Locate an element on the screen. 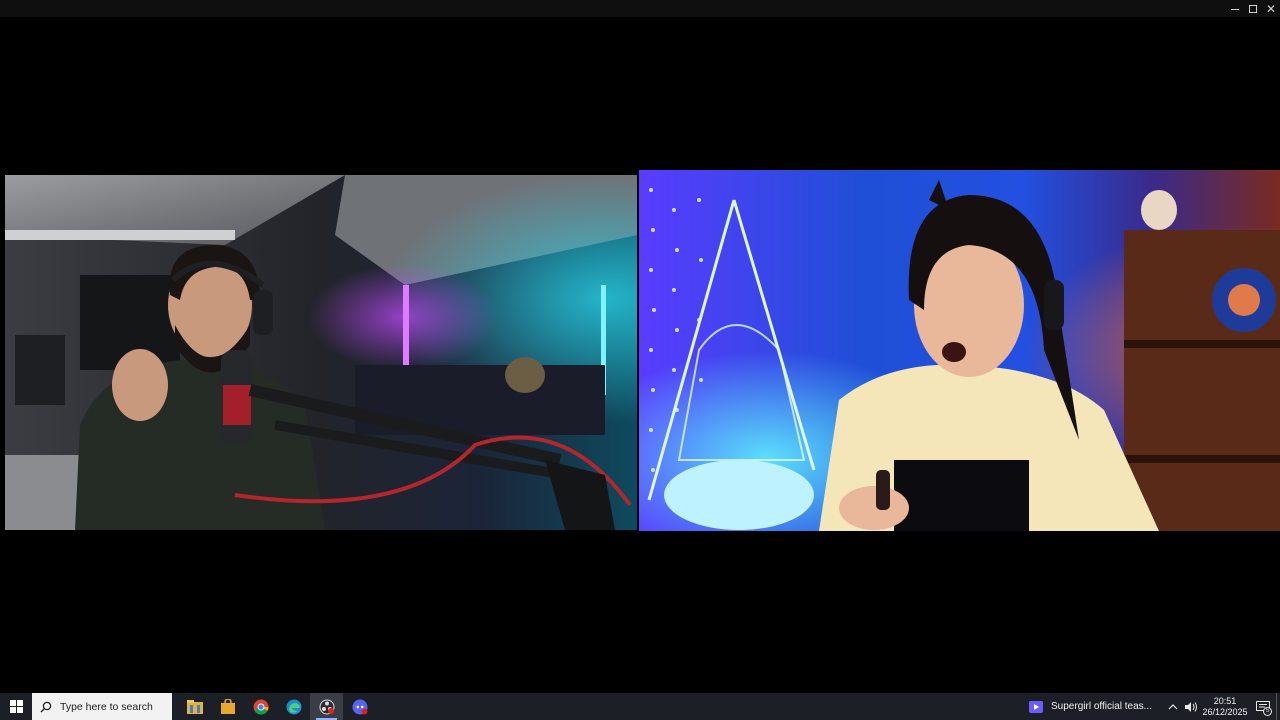 Image resolution: width=1280 pixels, height=720 pixels. taskbar-app-store is located at coordinates (227, 706).